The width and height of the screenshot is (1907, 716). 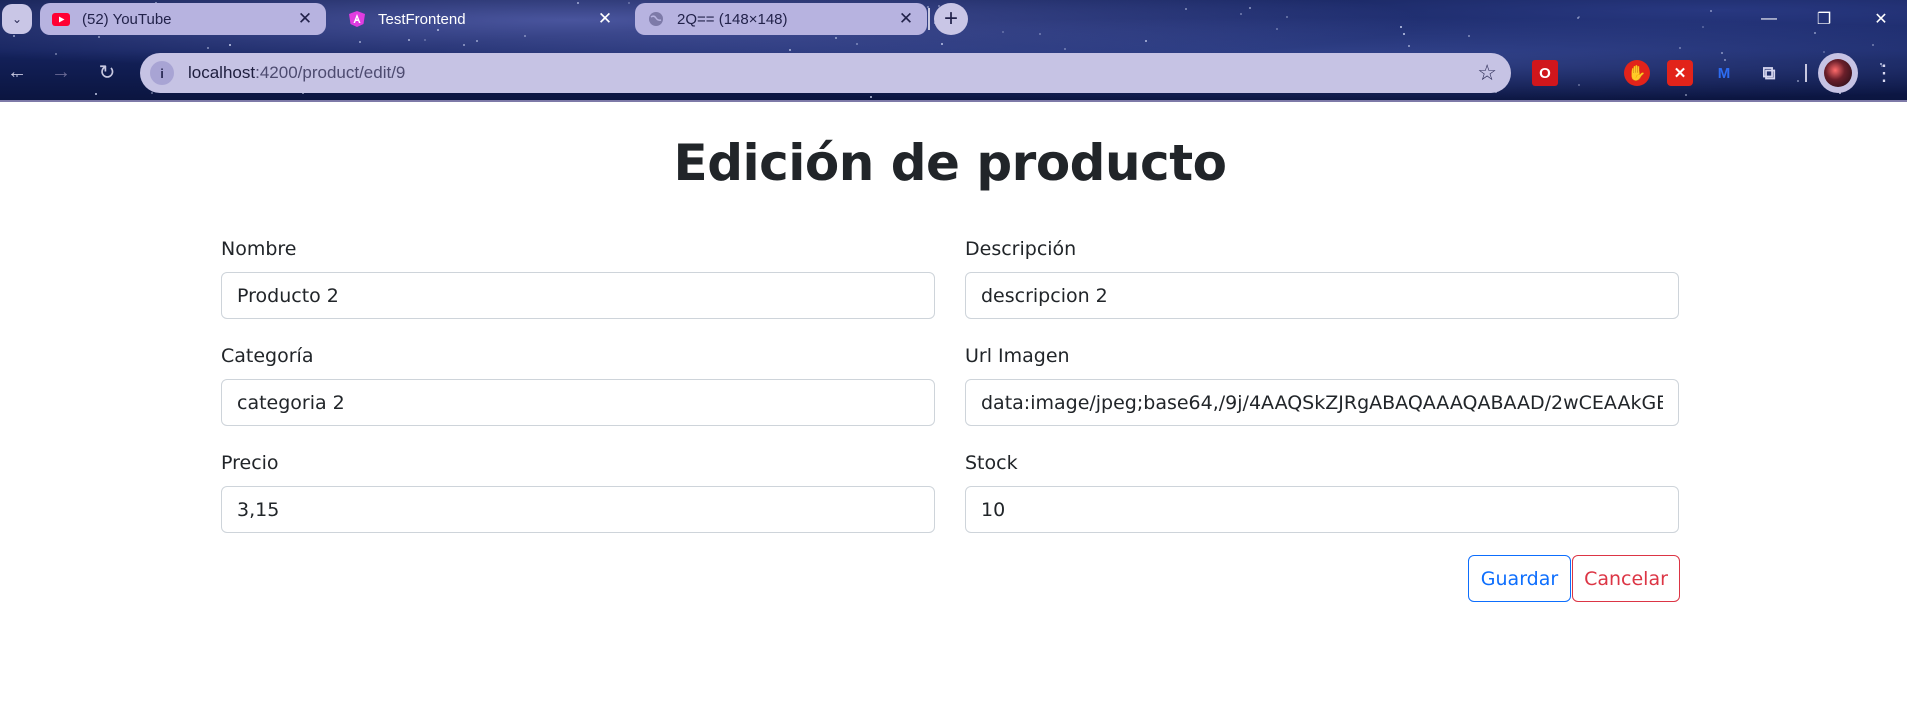 I want to click on address-bar: i localhost:4200/product/edit/9 ☆, so click(x=825, y=73).